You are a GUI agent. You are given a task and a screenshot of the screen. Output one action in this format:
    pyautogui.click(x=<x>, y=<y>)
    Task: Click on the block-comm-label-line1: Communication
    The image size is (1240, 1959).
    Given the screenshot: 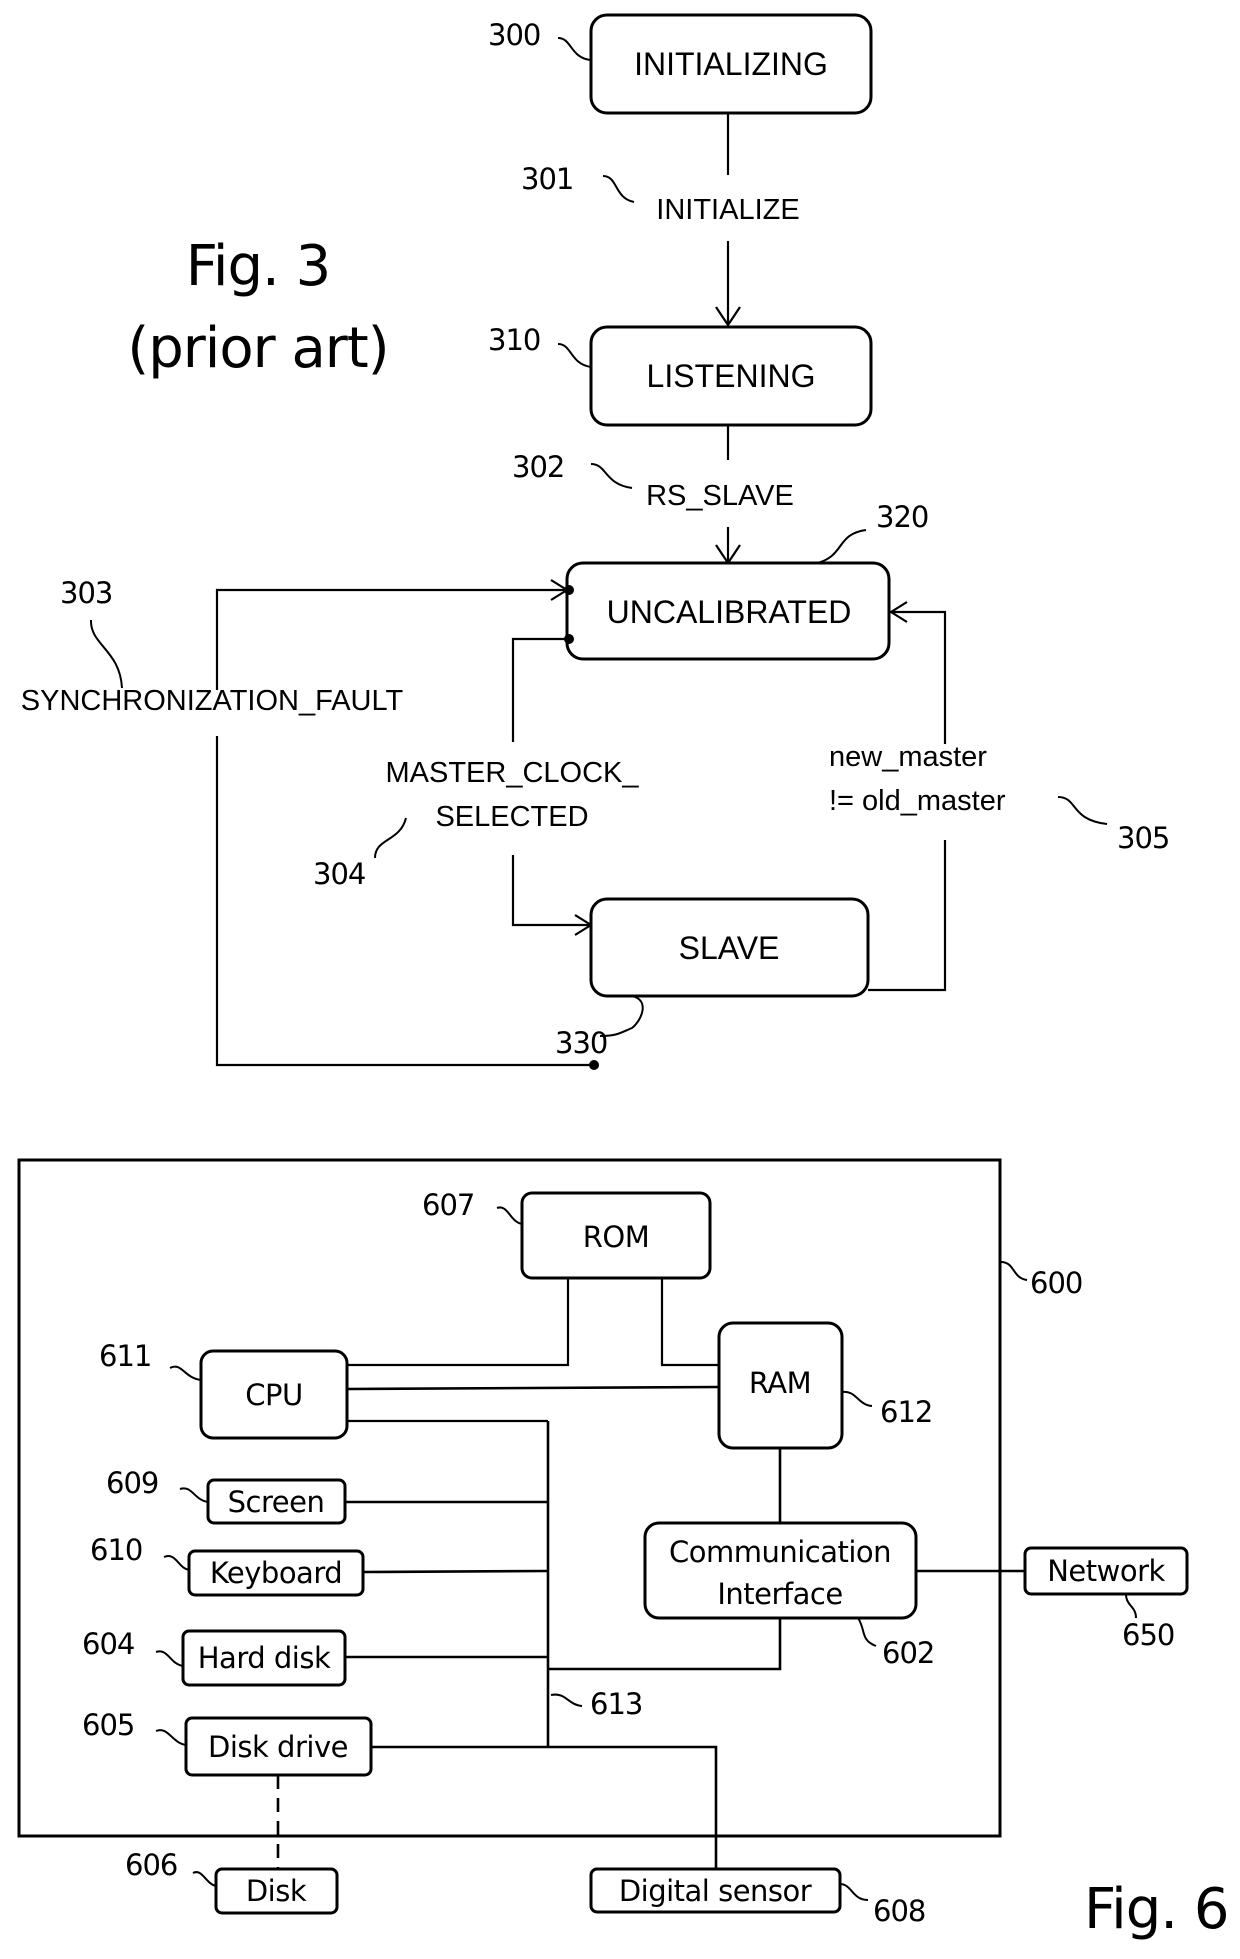 What is the action you would take?
    pyautogui.click(x=780, y=1552)
    